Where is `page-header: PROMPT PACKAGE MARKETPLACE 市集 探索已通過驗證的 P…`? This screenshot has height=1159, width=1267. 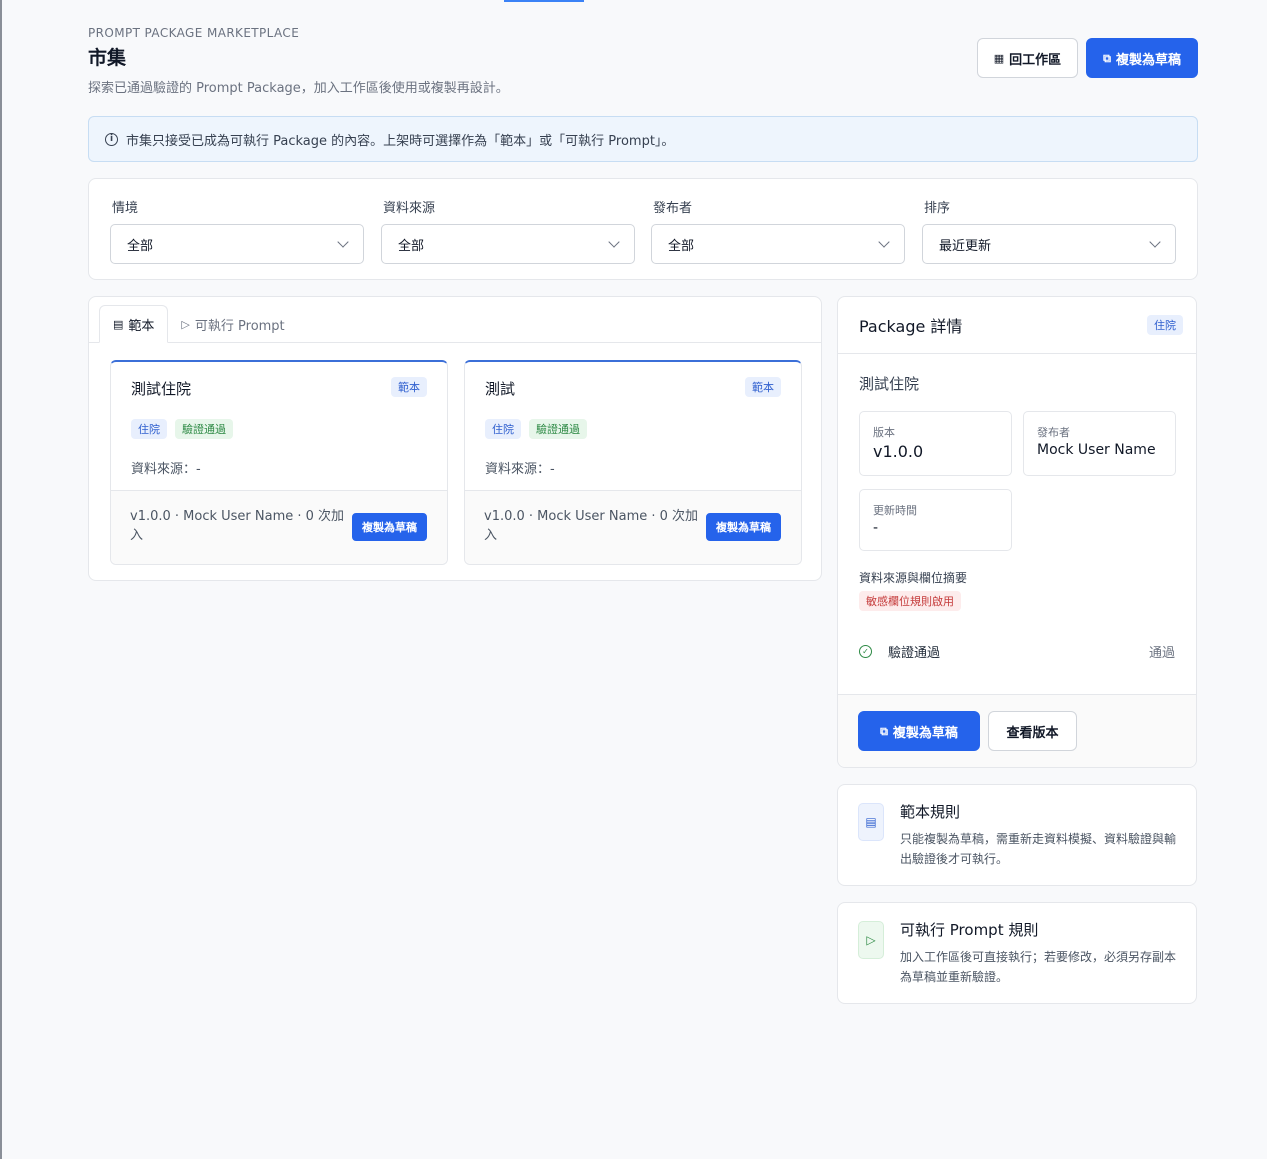 page-header: PROMPT PACKAGE MARKETPLACE 市集 探索已通過驗證的 P… is located at coordinates (643, 61).